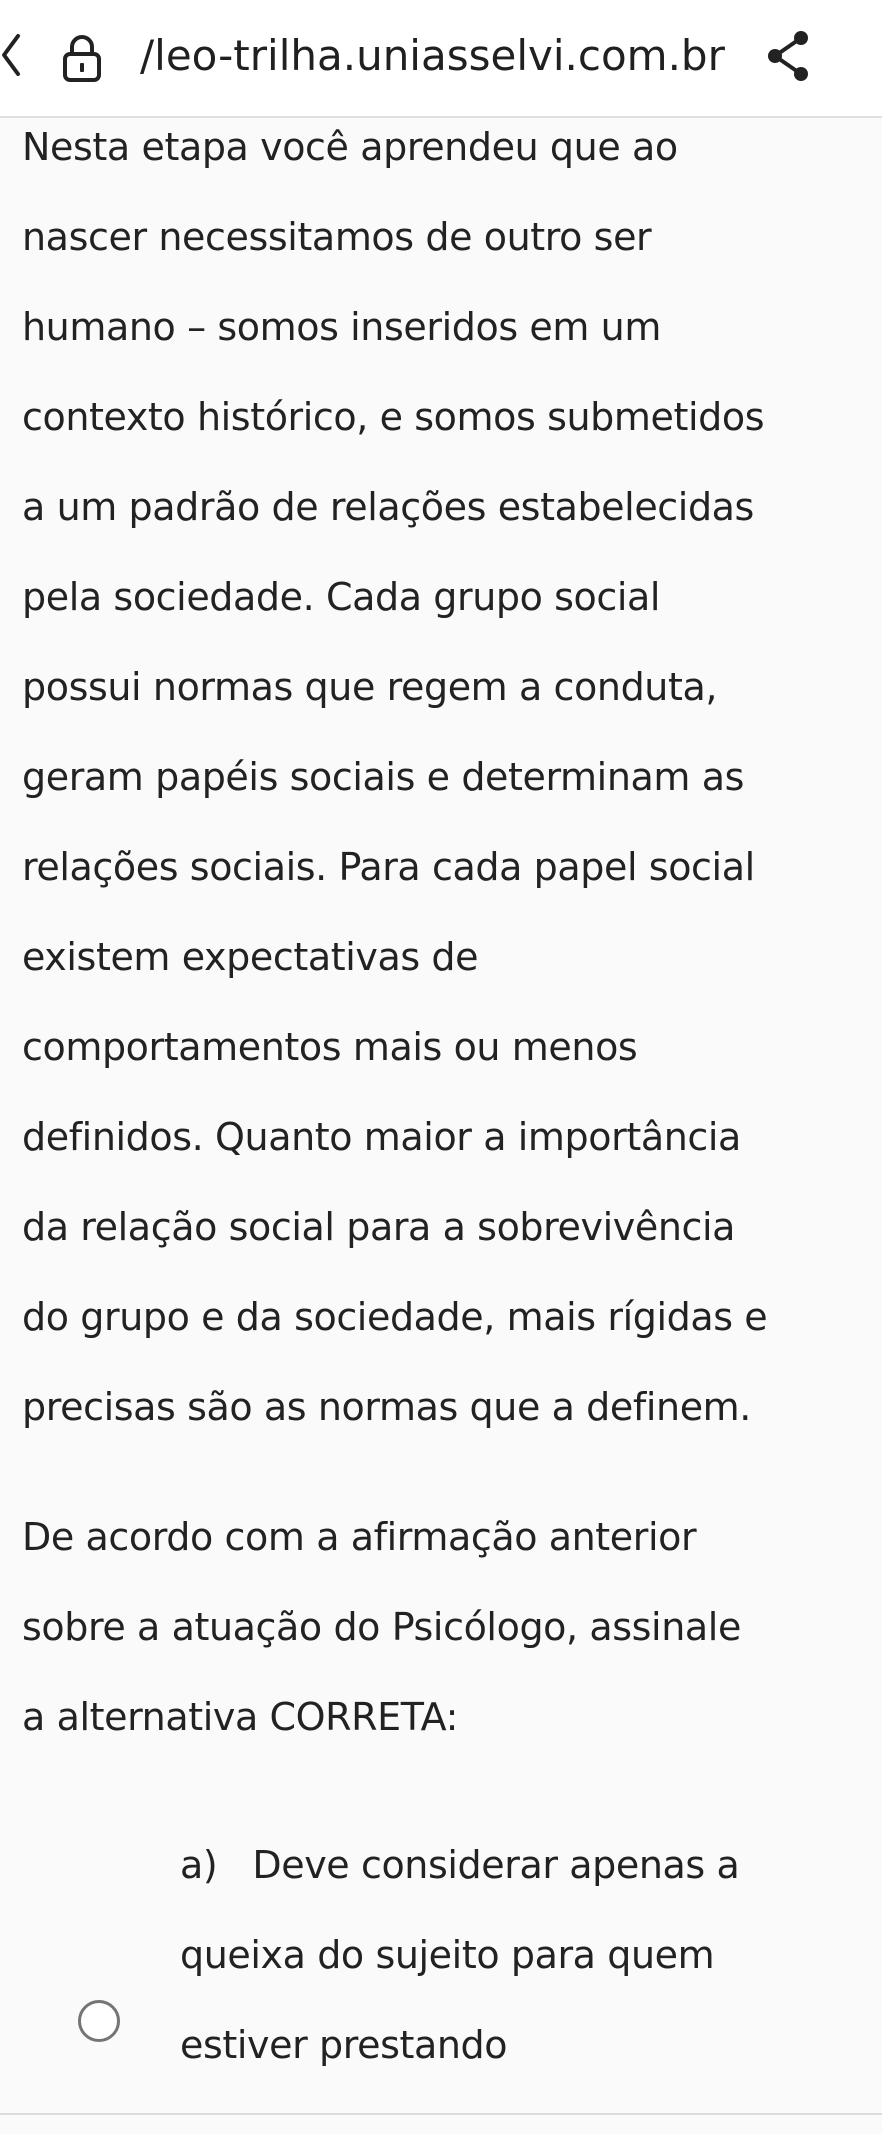  I want to click on chevron-left-icon, so click(11, 55).